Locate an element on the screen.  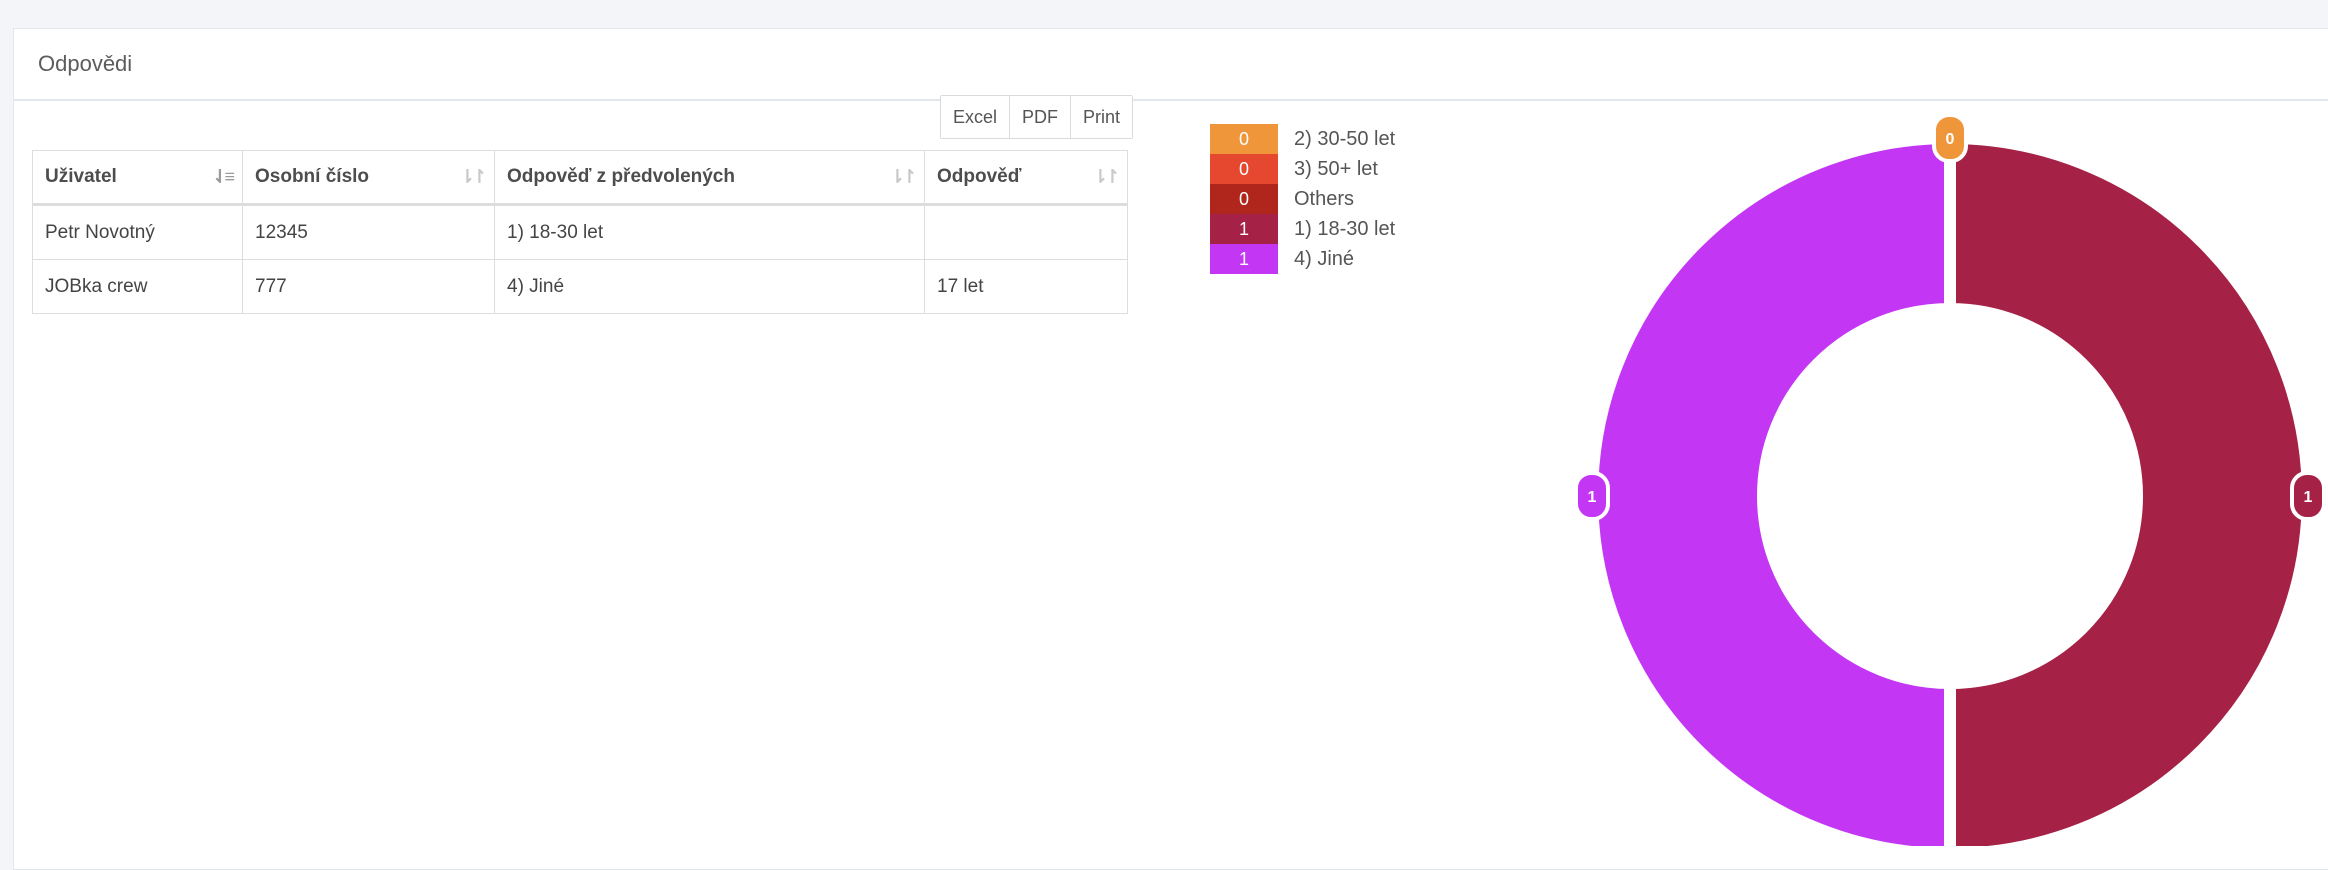
svg-text: 0 is located at coordinates (1950, 139).